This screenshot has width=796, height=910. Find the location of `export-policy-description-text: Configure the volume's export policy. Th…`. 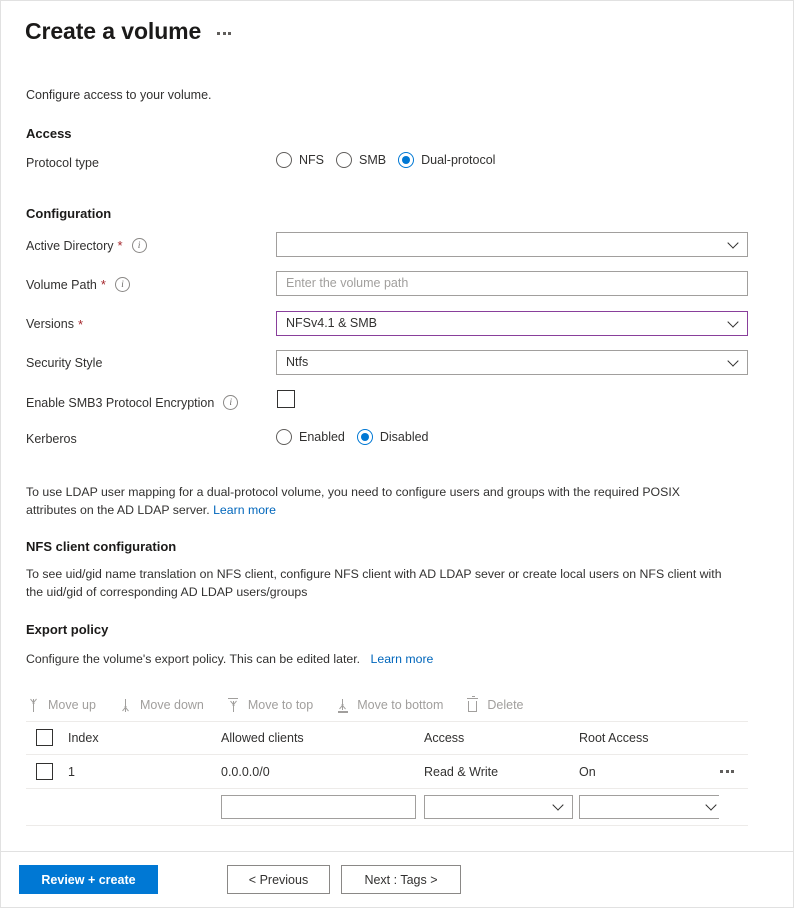

export-policy-description-text: Configure the volume's export policy. Th… is located at coordinates (193, 659).